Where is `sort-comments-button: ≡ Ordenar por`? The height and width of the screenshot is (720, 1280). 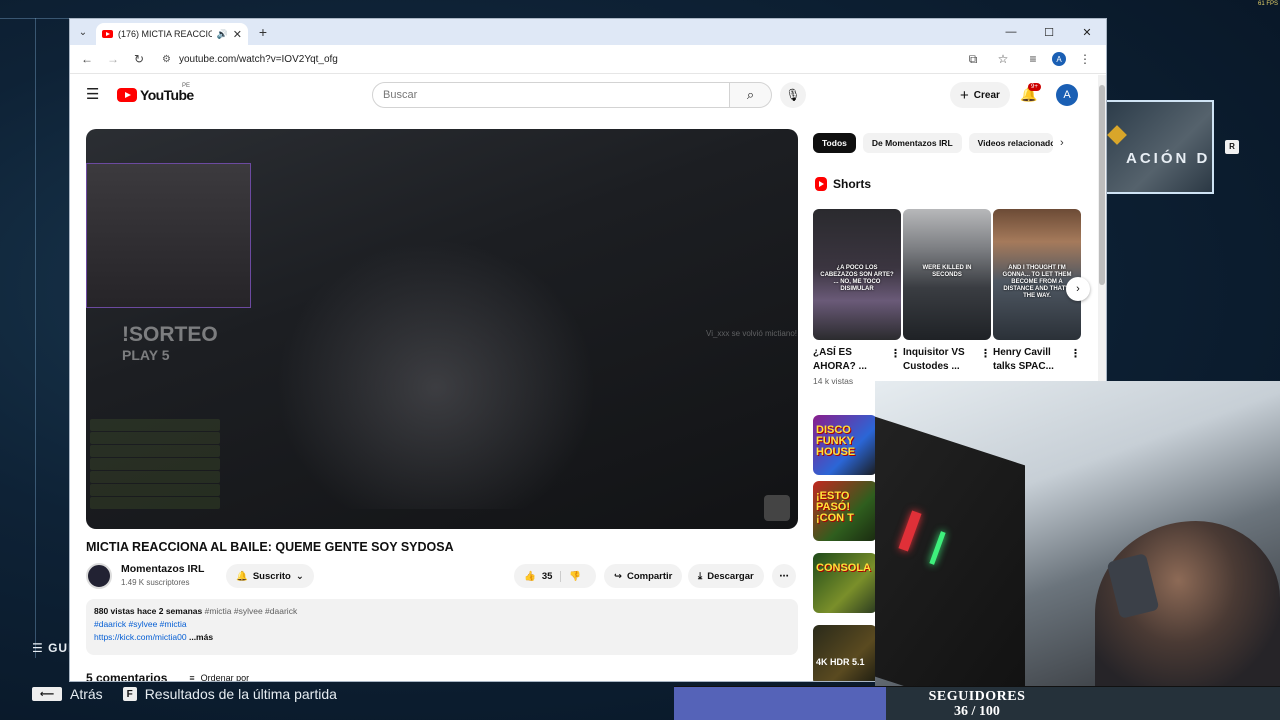 sort-comments-button: ≡ Ordenar por is located at coordinates (219, 677).